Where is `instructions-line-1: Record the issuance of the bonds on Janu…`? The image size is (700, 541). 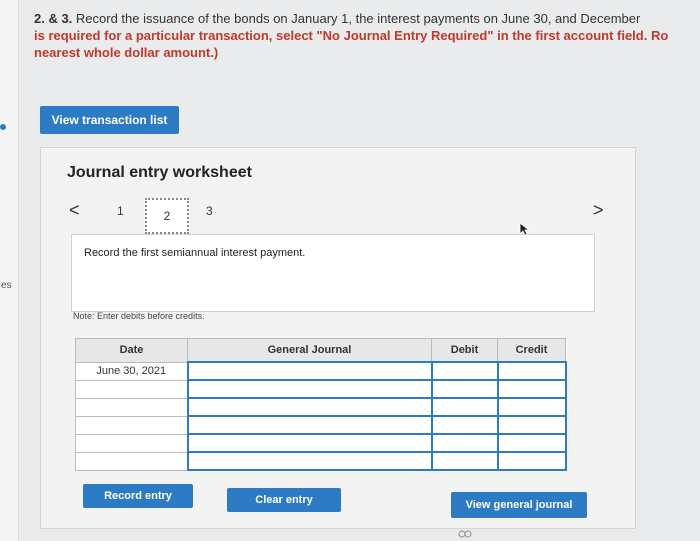 instructions-line-1: Record the issuance of the bonds on Janu… is located at coordinates (356, 18).